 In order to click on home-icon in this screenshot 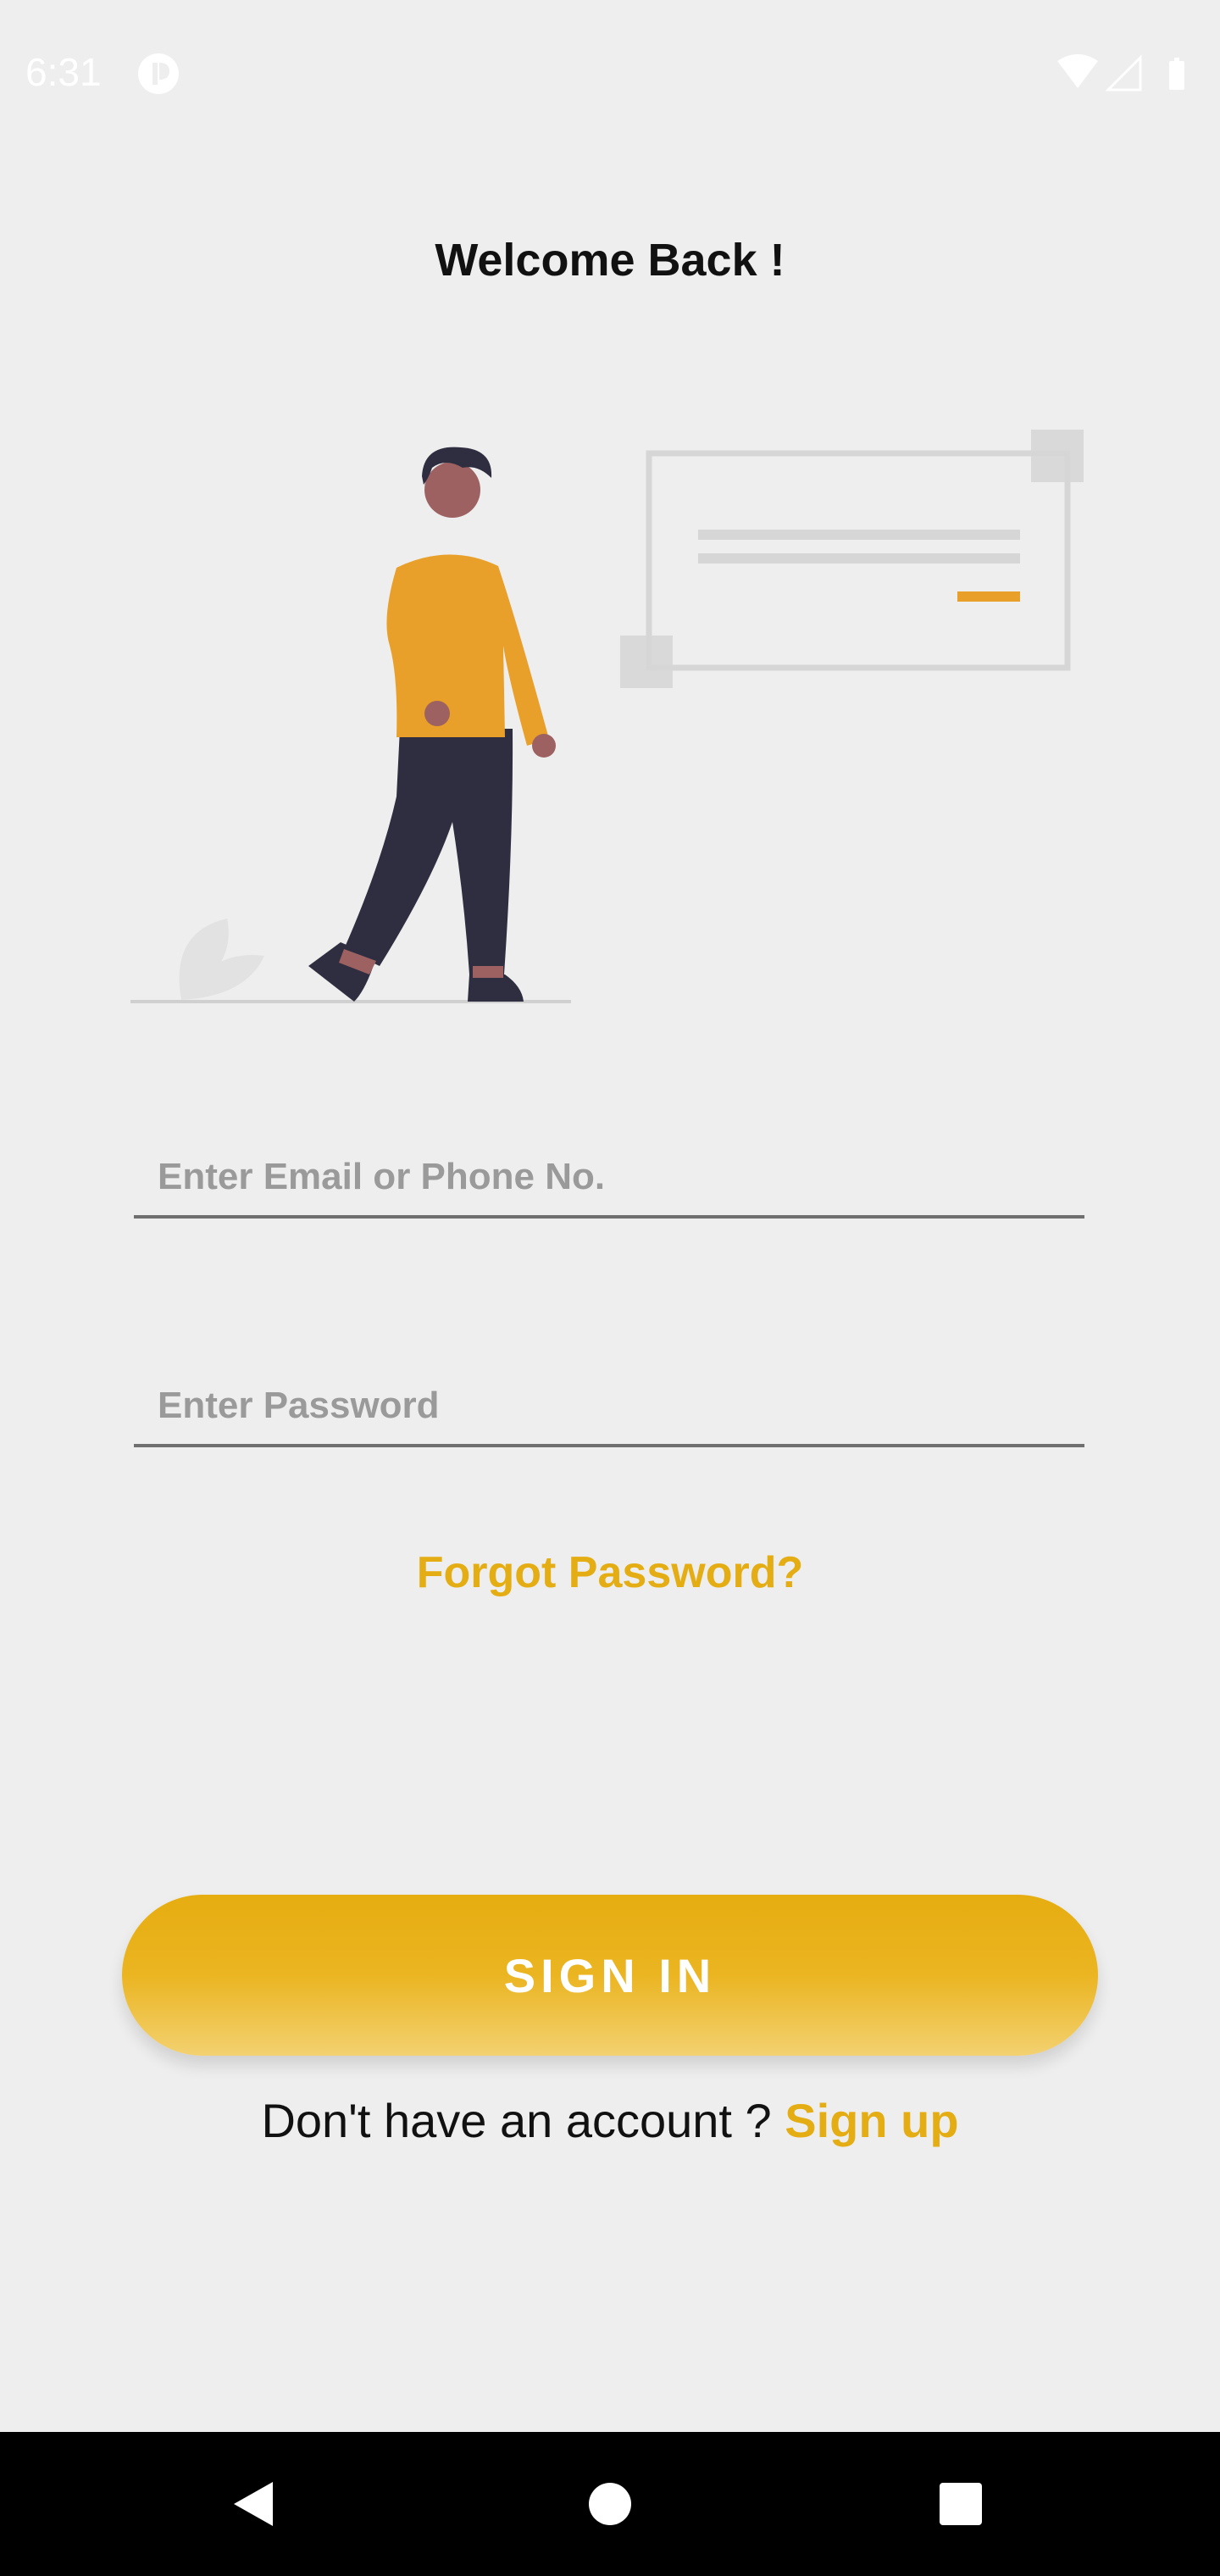, I will do `click(610, 2504)`.